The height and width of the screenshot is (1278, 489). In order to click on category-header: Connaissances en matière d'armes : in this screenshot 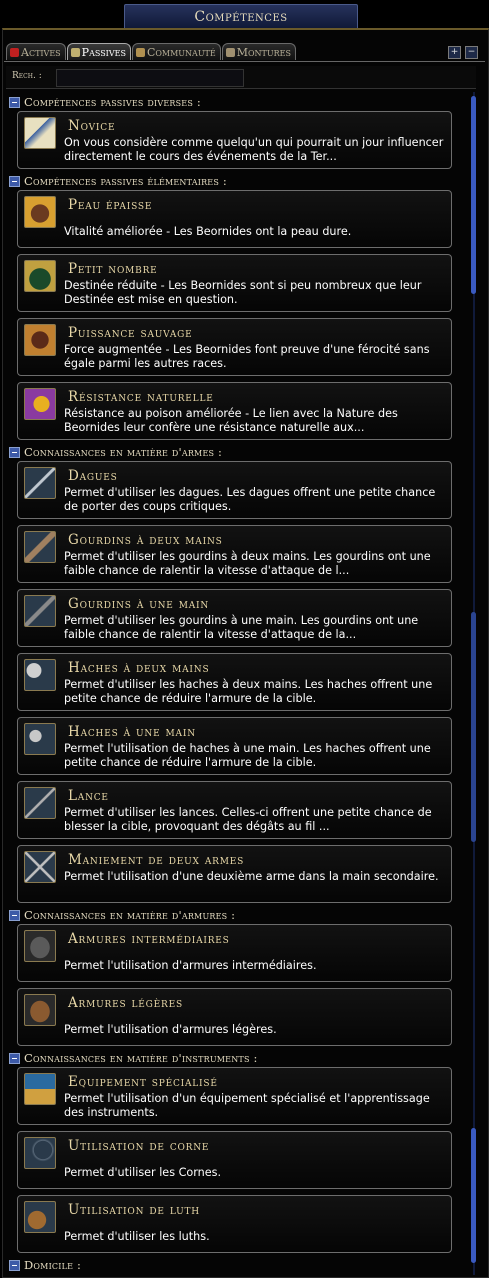, I will do `click(115, 452)`.